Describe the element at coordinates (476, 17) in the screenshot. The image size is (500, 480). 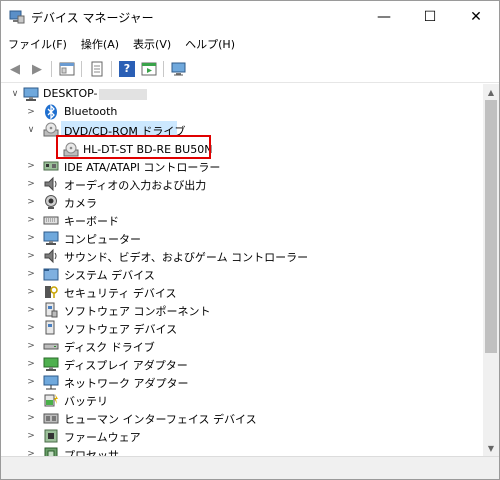
I see `close-button: ✕` at that location.